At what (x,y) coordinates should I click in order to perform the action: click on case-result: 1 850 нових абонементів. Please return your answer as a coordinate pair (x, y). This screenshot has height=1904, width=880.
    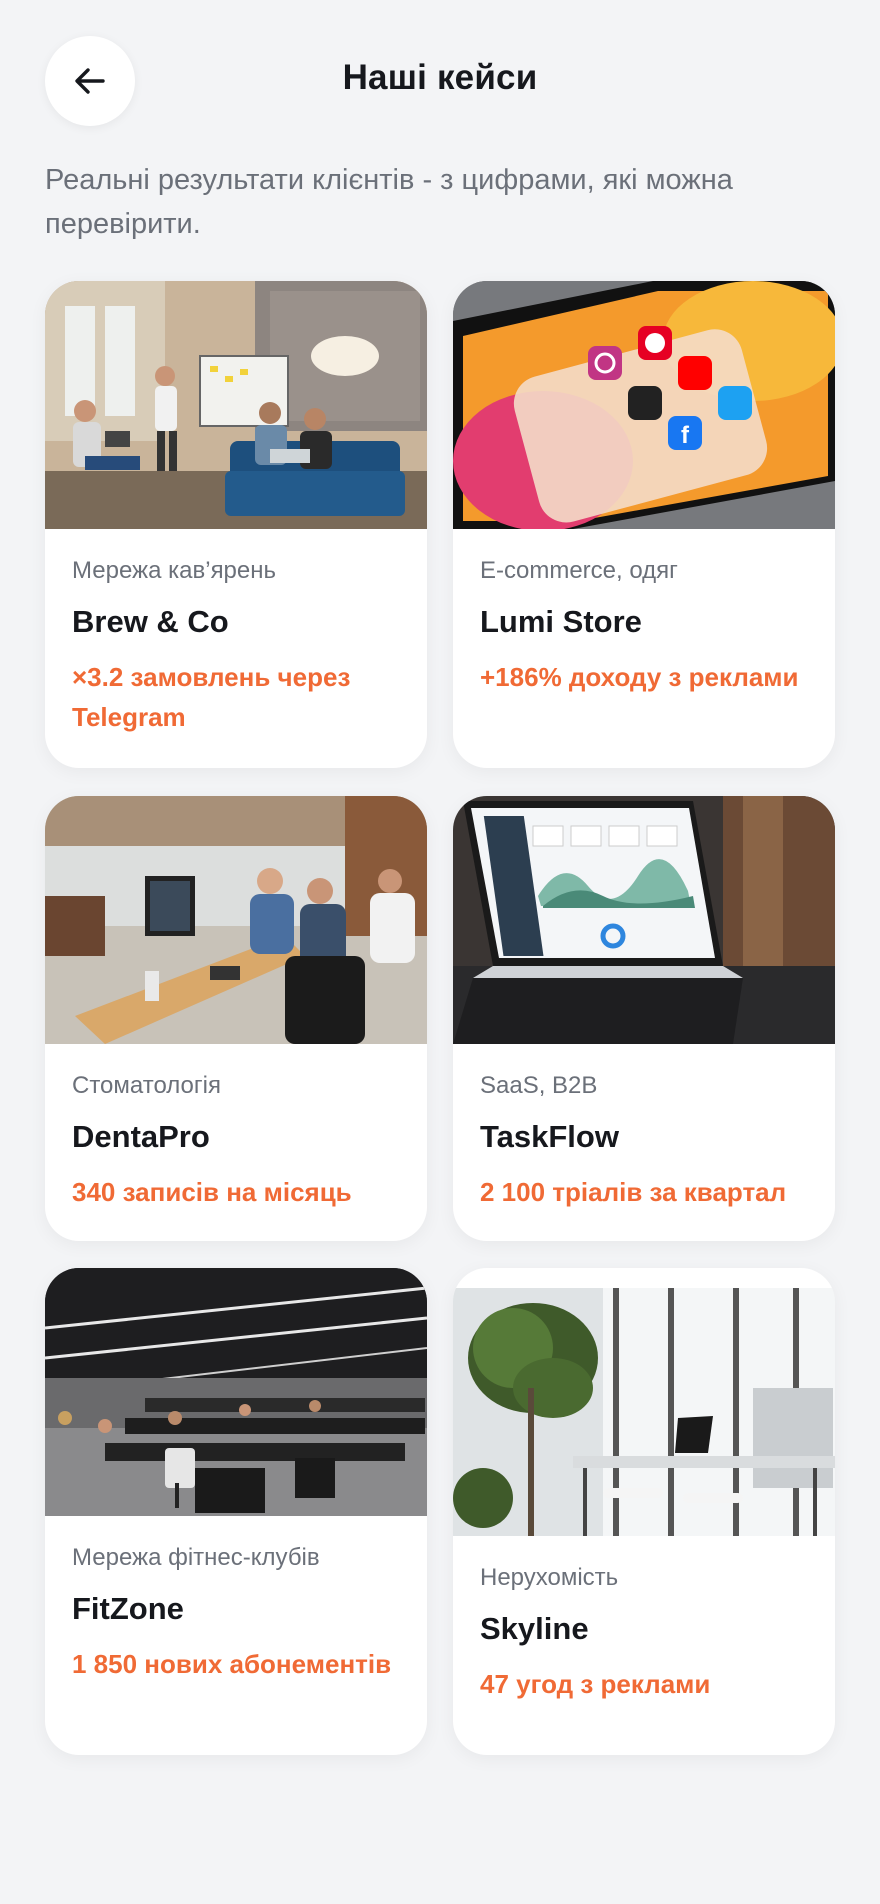
    Looking at the image, I should click on (232, 1664).